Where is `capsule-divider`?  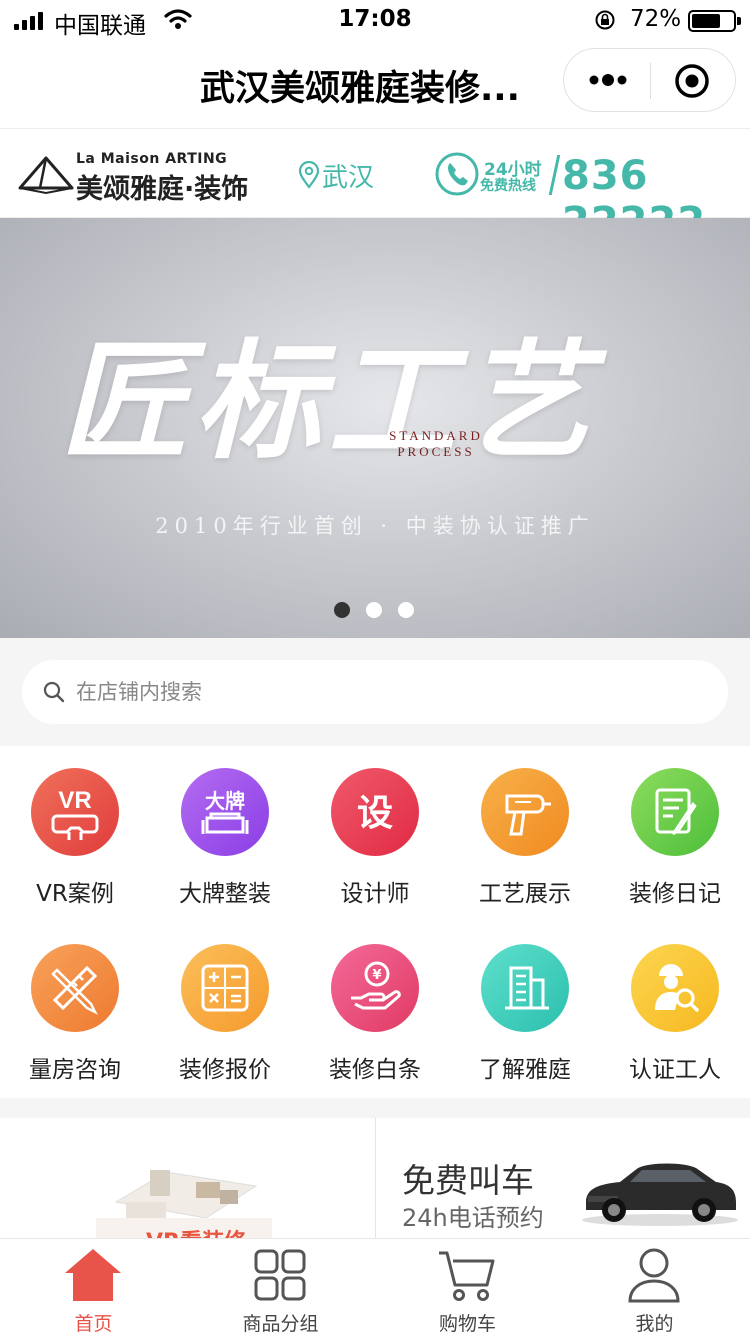 capsule-divider is located at coordinates (650, 81).